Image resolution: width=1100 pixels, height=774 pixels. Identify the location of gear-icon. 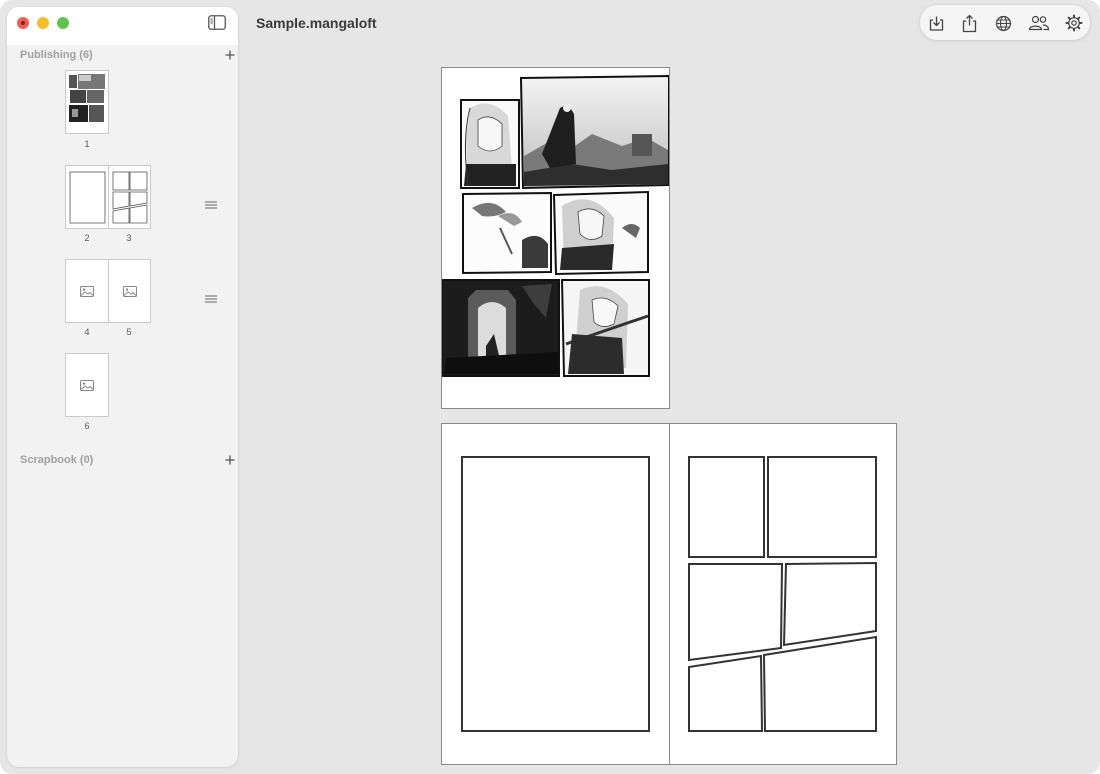
(1074, 23).